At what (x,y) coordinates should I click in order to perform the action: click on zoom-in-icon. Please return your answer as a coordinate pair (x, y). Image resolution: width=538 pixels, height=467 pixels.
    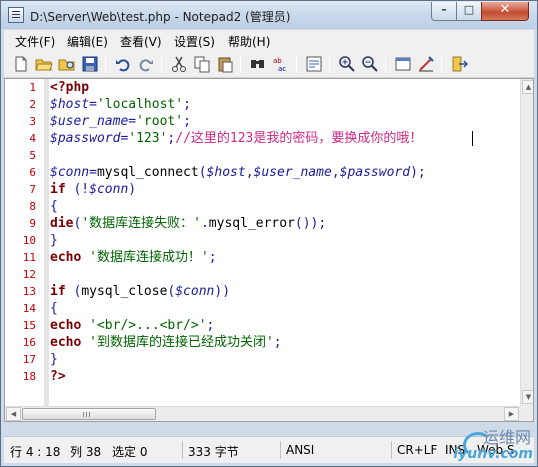
    Looking at the image, I should click on (347, 64).